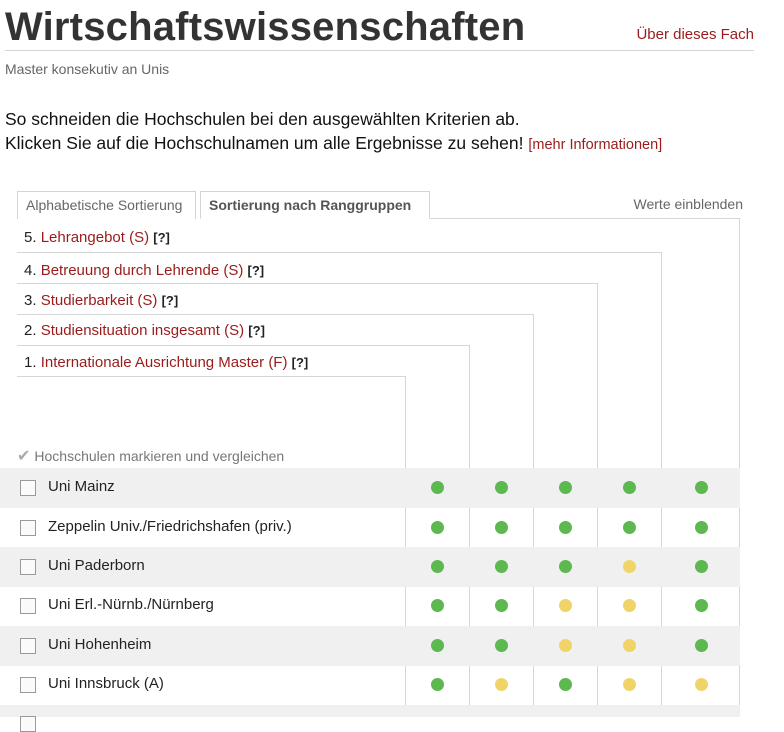 The image size is (784, 732). I want to click on criterion-number: 5., so click(30, 237).